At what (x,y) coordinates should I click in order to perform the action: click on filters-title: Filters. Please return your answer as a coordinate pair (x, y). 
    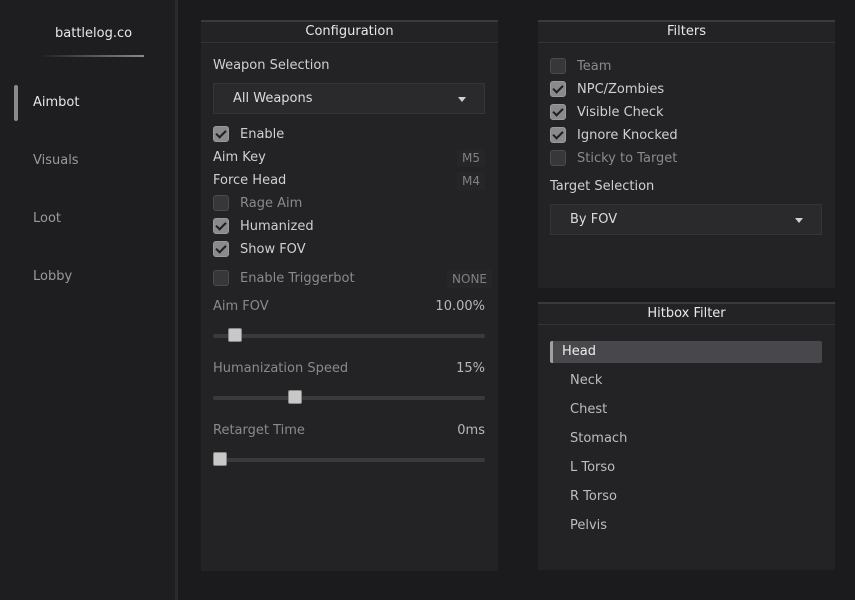
    Looking at the image, I should click on (686, 32).